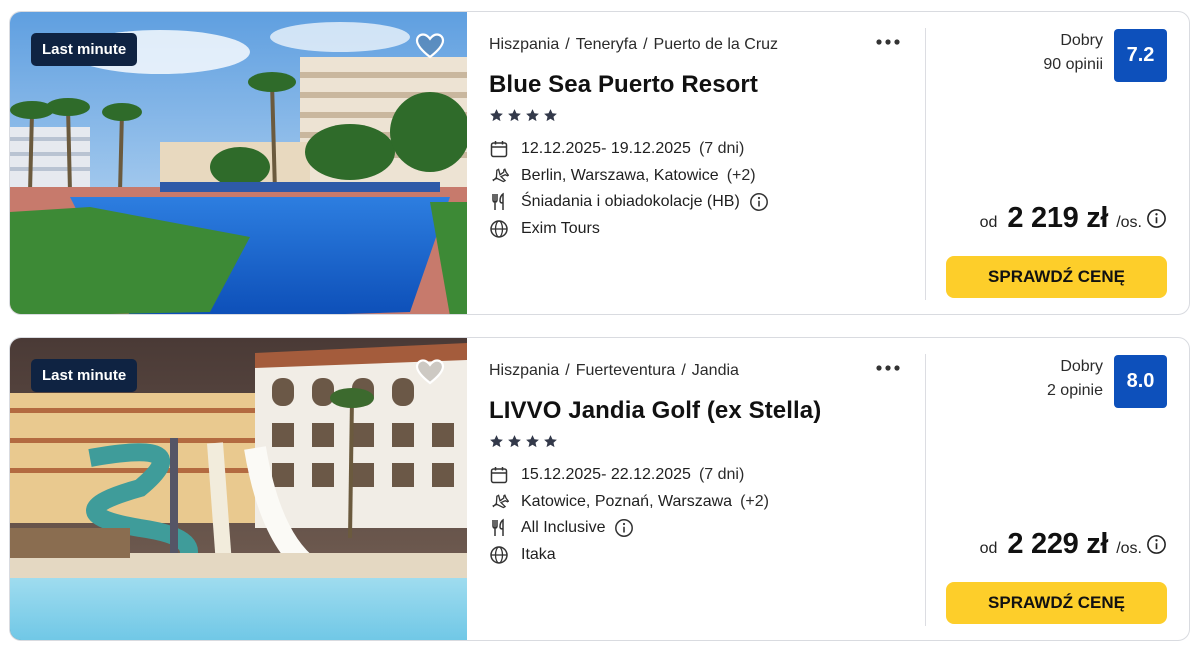  What do you see at coordinates (707, 85) in the screenshot?
I see `hotel-title: Blue Sea Puerto Resort` at bounding box center [707, 85].